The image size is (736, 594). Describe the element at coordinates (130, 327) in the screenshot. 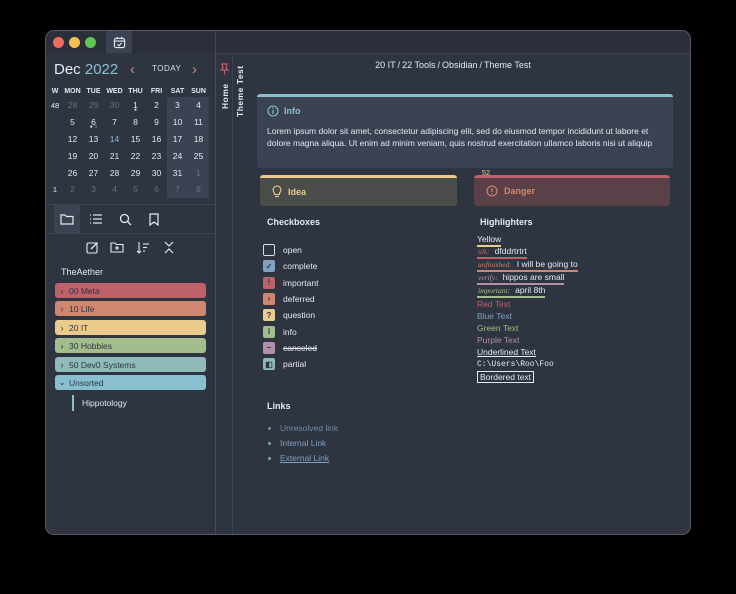

I see `folder-20-it: › 20 IT` at that location.